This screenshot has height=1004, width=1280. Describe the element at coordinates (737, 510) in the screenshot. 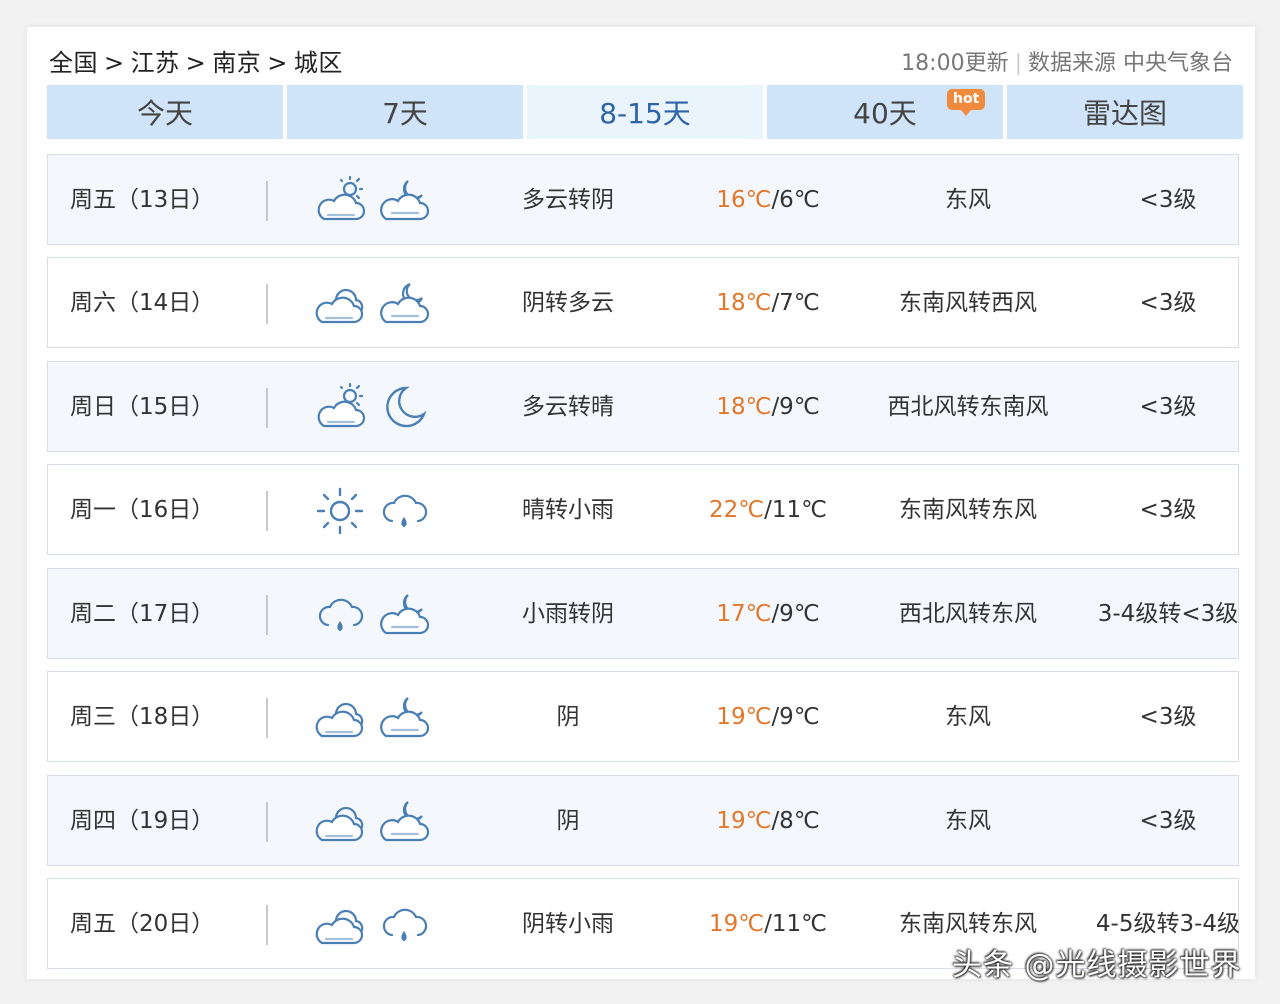

I see `high-temp: 22℃` at that location.